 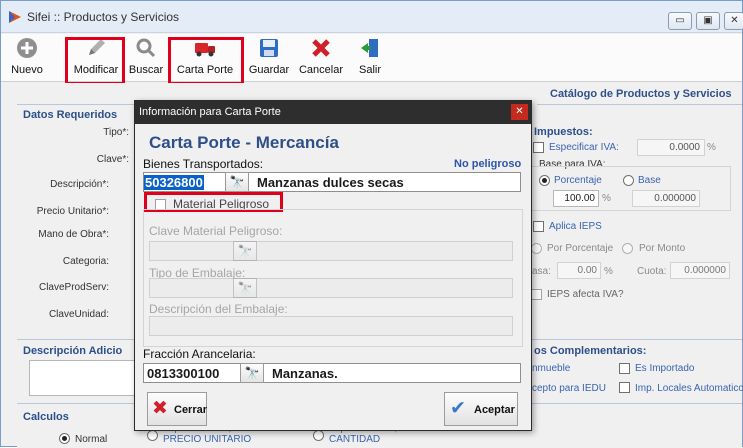 I want to click on bienes-search-button: 🔭, so click(x=237, y=182).